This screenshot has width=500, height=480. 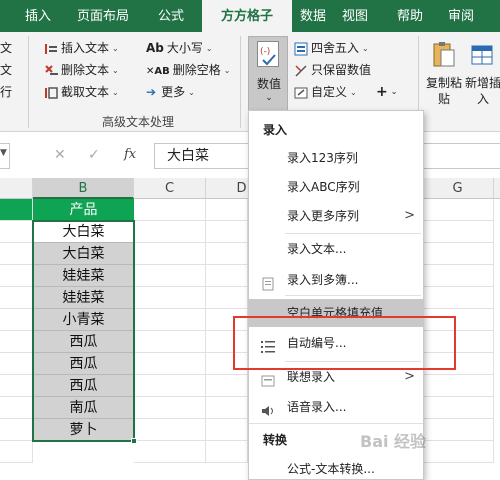 I want to click on cell-a11, so click(x=16, y=430).